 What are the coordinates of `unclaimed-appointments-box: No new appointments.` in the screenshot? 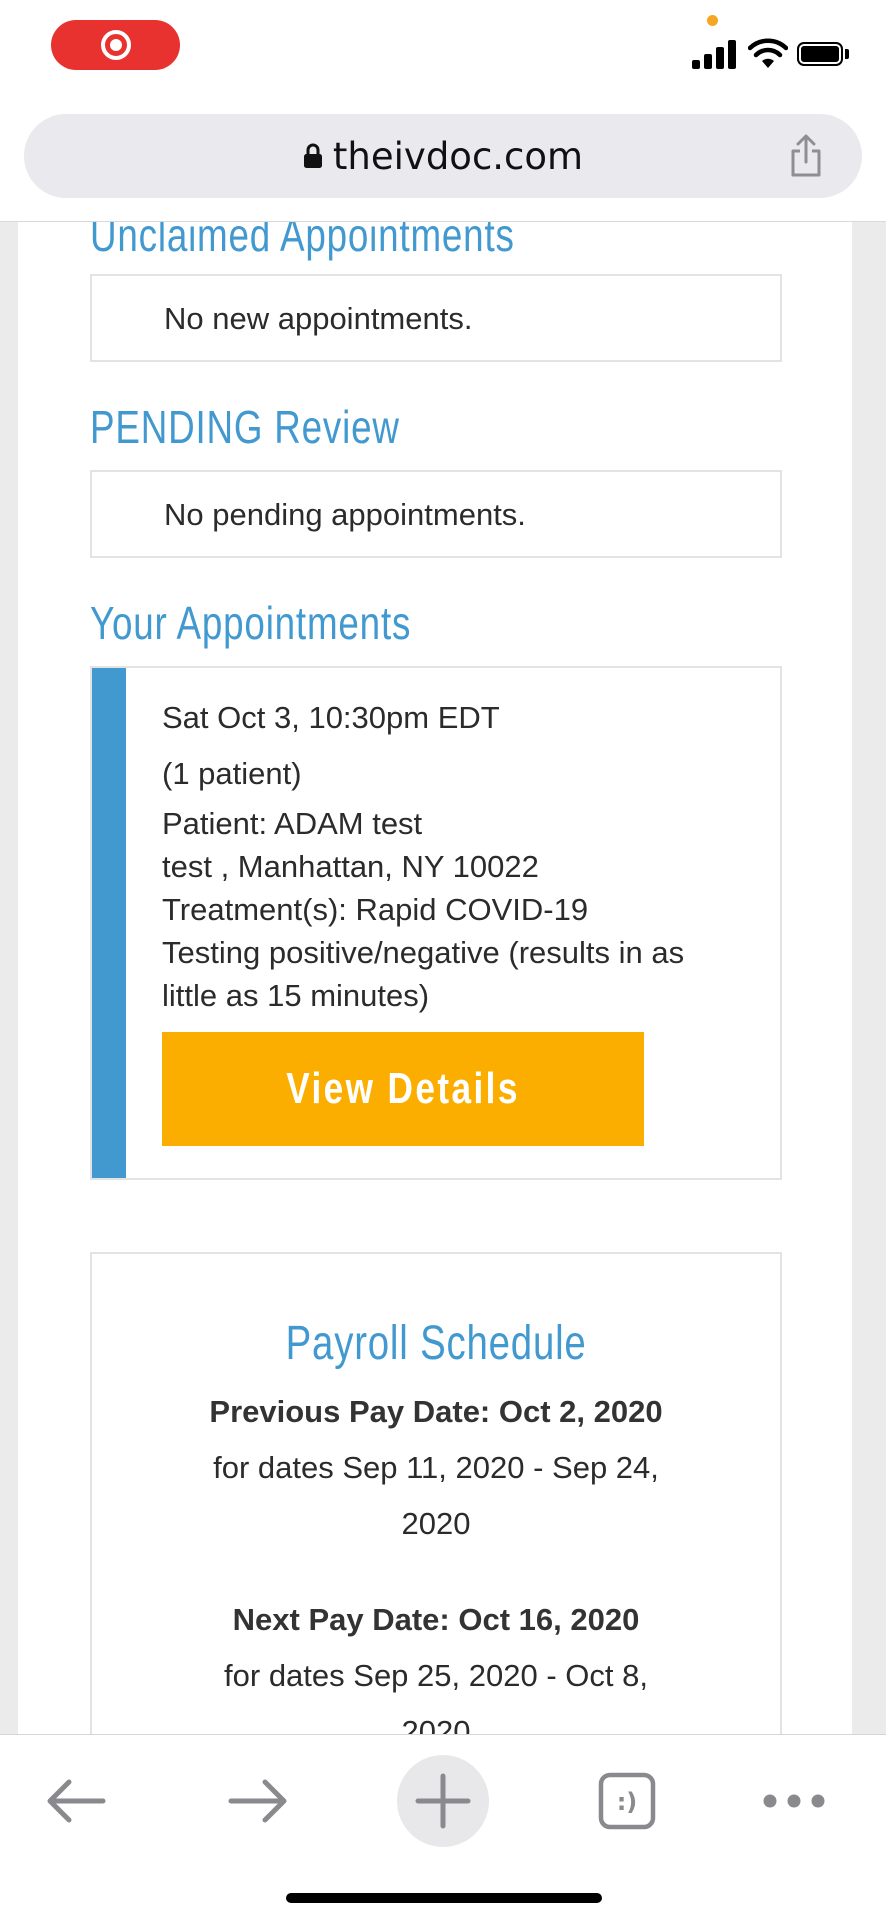 It's located at (436, 318).